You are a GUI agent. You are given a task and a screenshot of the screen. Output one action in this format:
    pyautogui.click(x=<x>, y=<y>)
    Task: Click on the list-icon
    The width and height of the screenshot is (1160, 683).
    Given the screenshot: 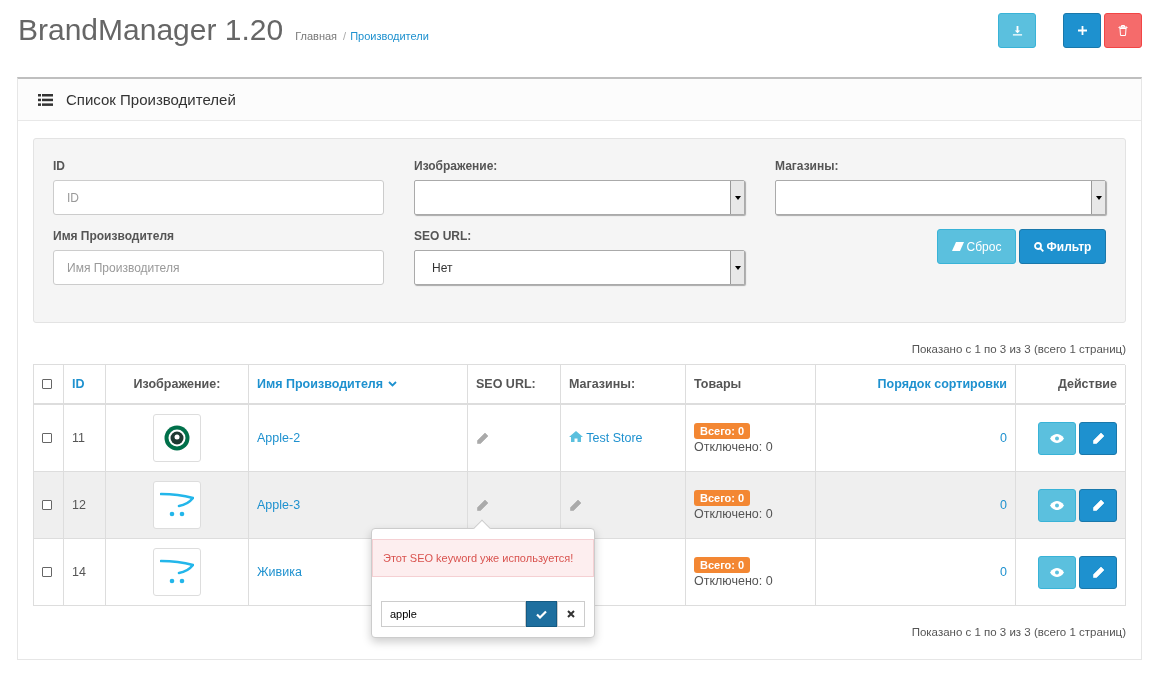 What is the action you would take?
    pyautogui.click(x=45, y=99)
    